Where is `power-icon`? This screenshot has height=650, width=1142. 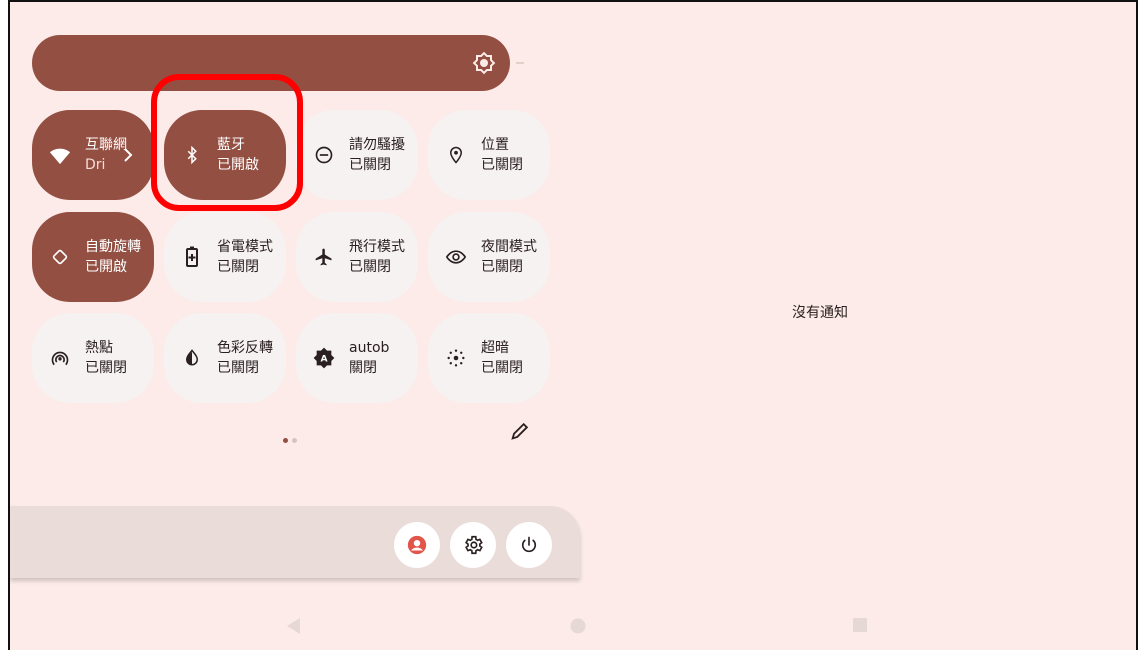
power-icon is located at coordinates (529, 544).